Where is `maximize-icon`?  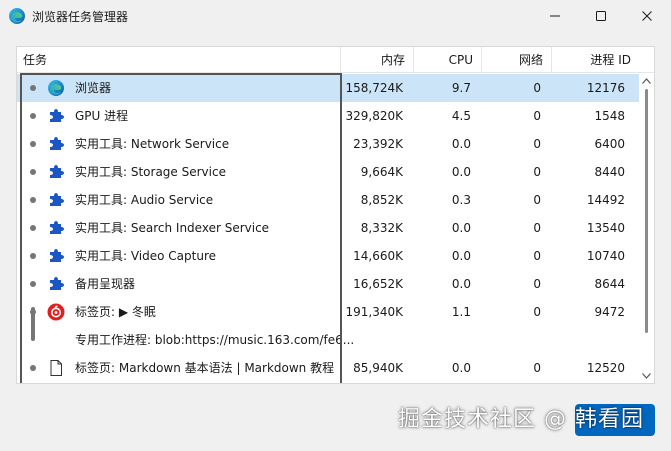
maximize-icon is located at coordinates (601, 16).